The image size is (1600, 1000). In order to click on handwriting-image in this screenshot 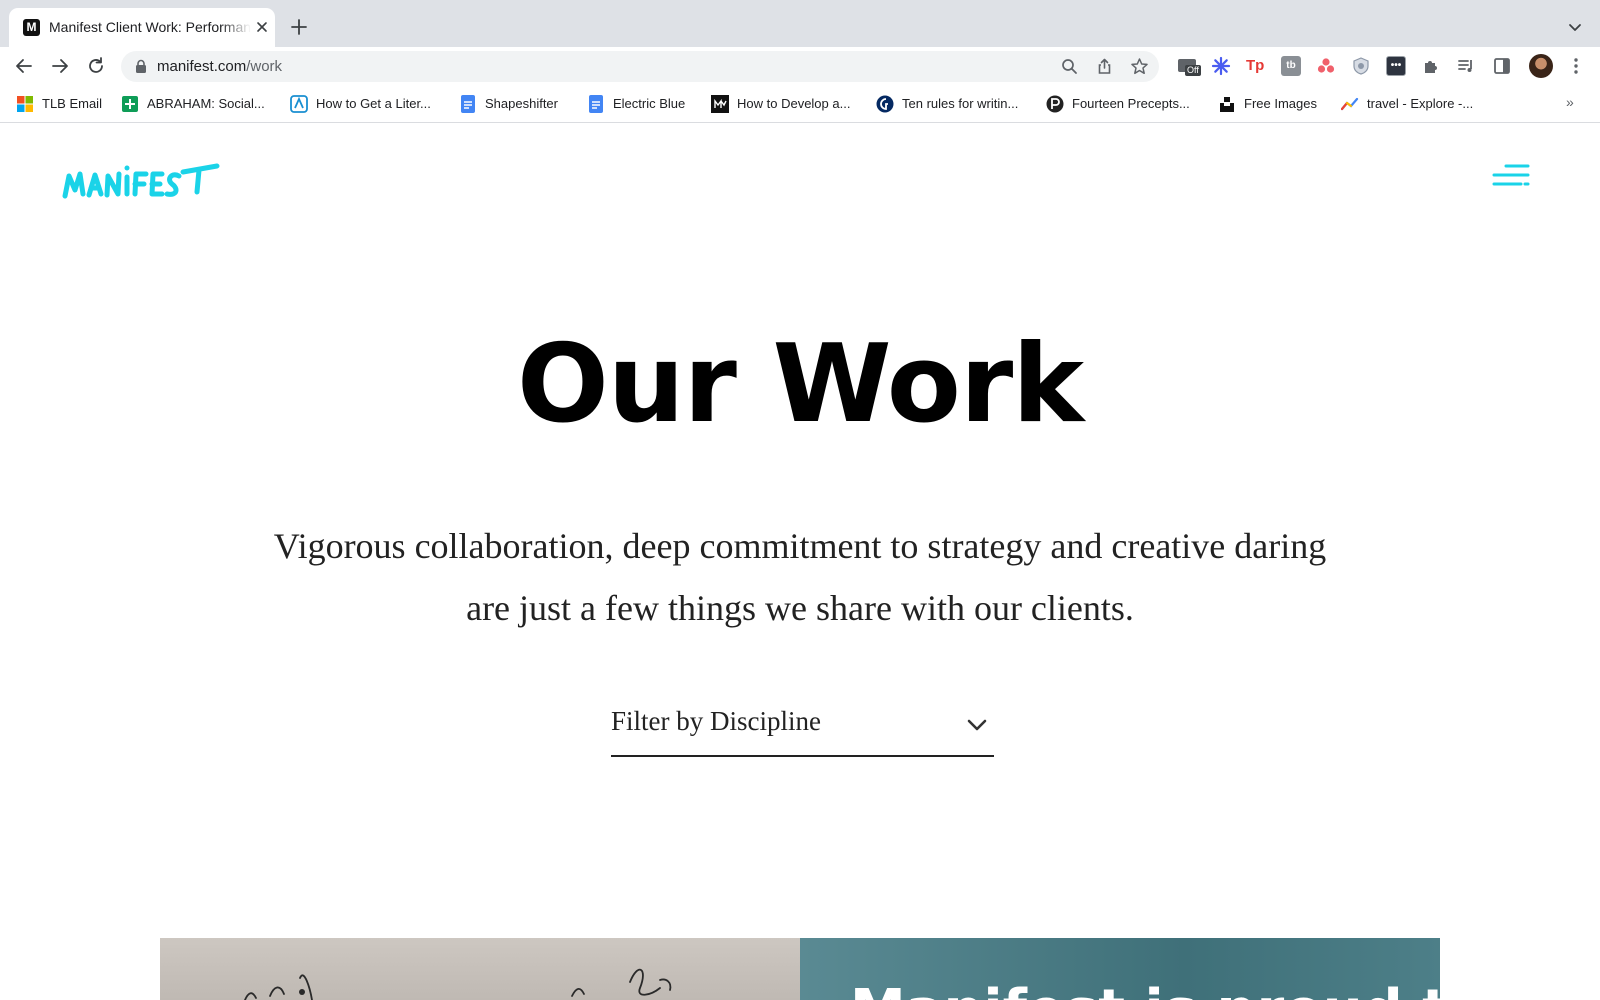, I will do `click(458, 984)`.